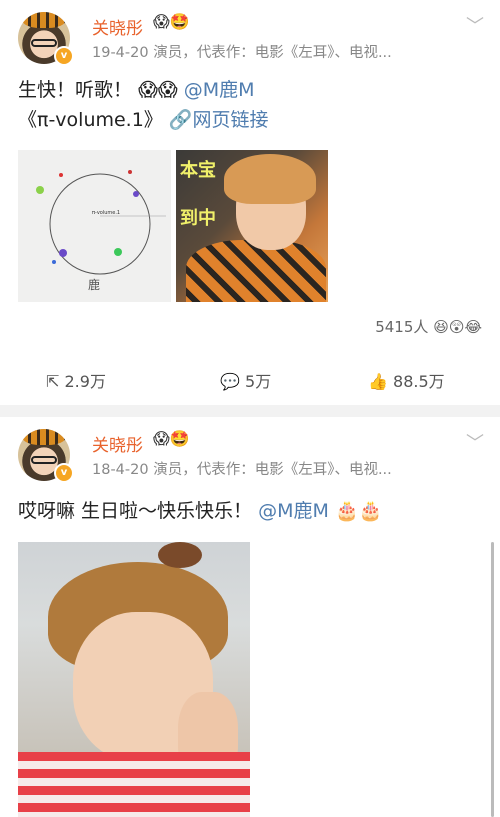 This screenshot has height=817, width=500. I want to click on portrait-scribble-side: 到中, so click(198, 218).